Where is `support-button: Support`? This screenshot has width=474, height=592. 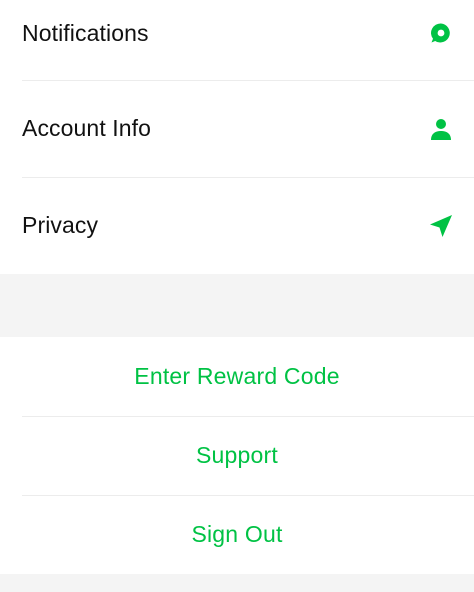 support-button: Support is located at coordinates (237, 455).